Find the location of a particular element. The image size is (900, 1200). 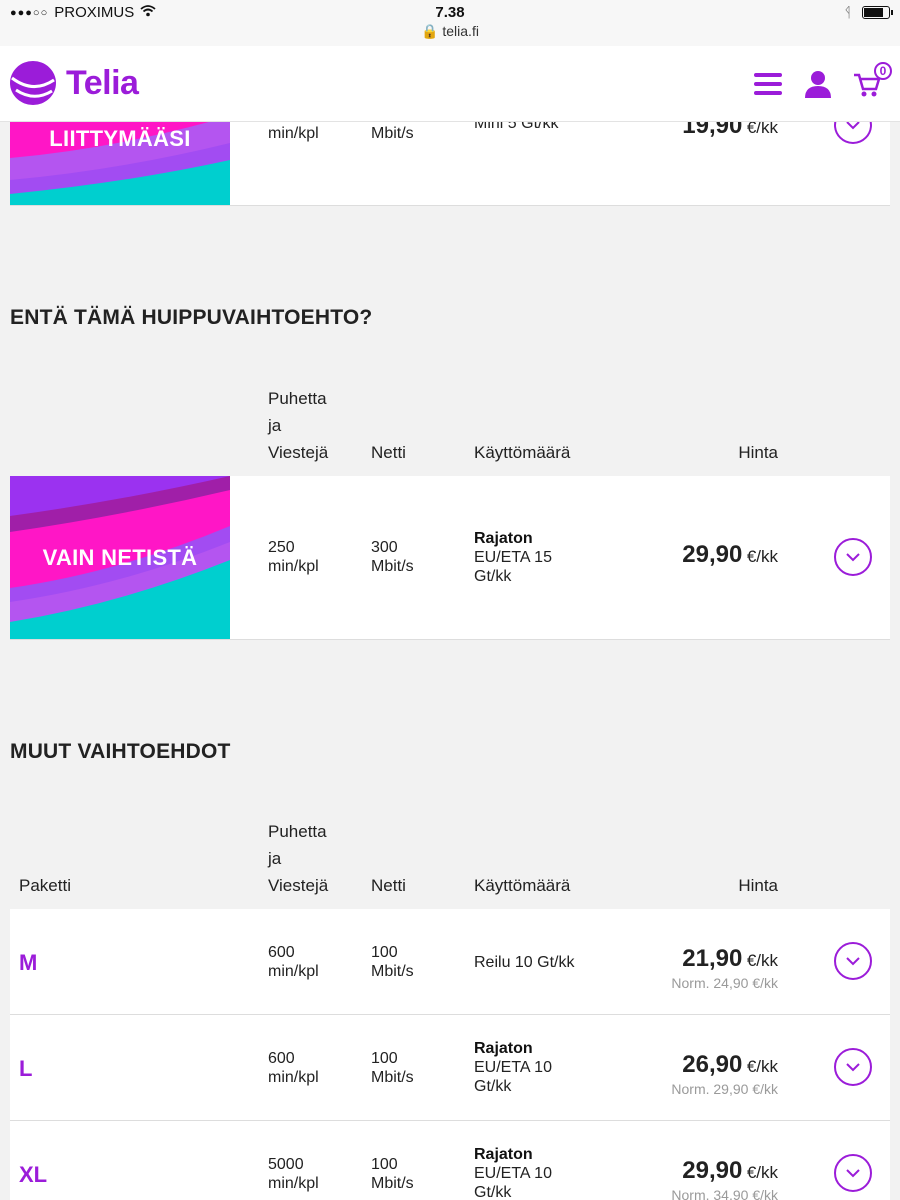

package-name: L is located at coordinates (26, 1068).